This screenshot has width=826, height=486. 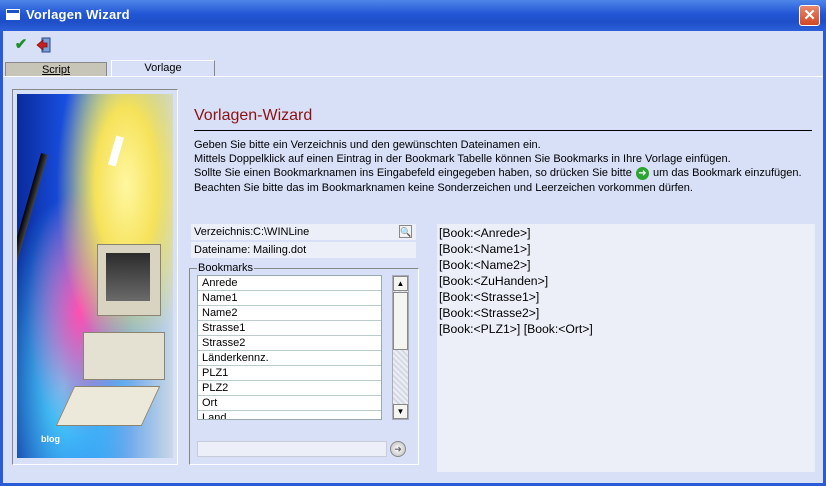 I want to click on tab-script: Script, so click(x=56, y=69).